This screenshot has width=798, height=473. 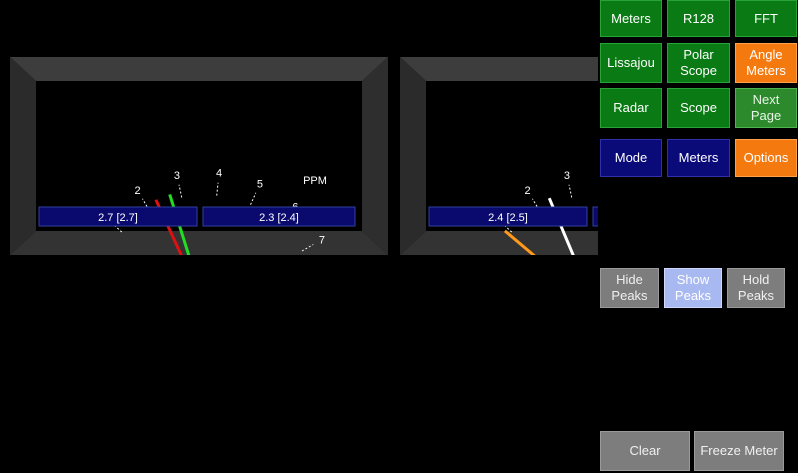 I want to click on r128-button: R128, so click(x=698, y=18).